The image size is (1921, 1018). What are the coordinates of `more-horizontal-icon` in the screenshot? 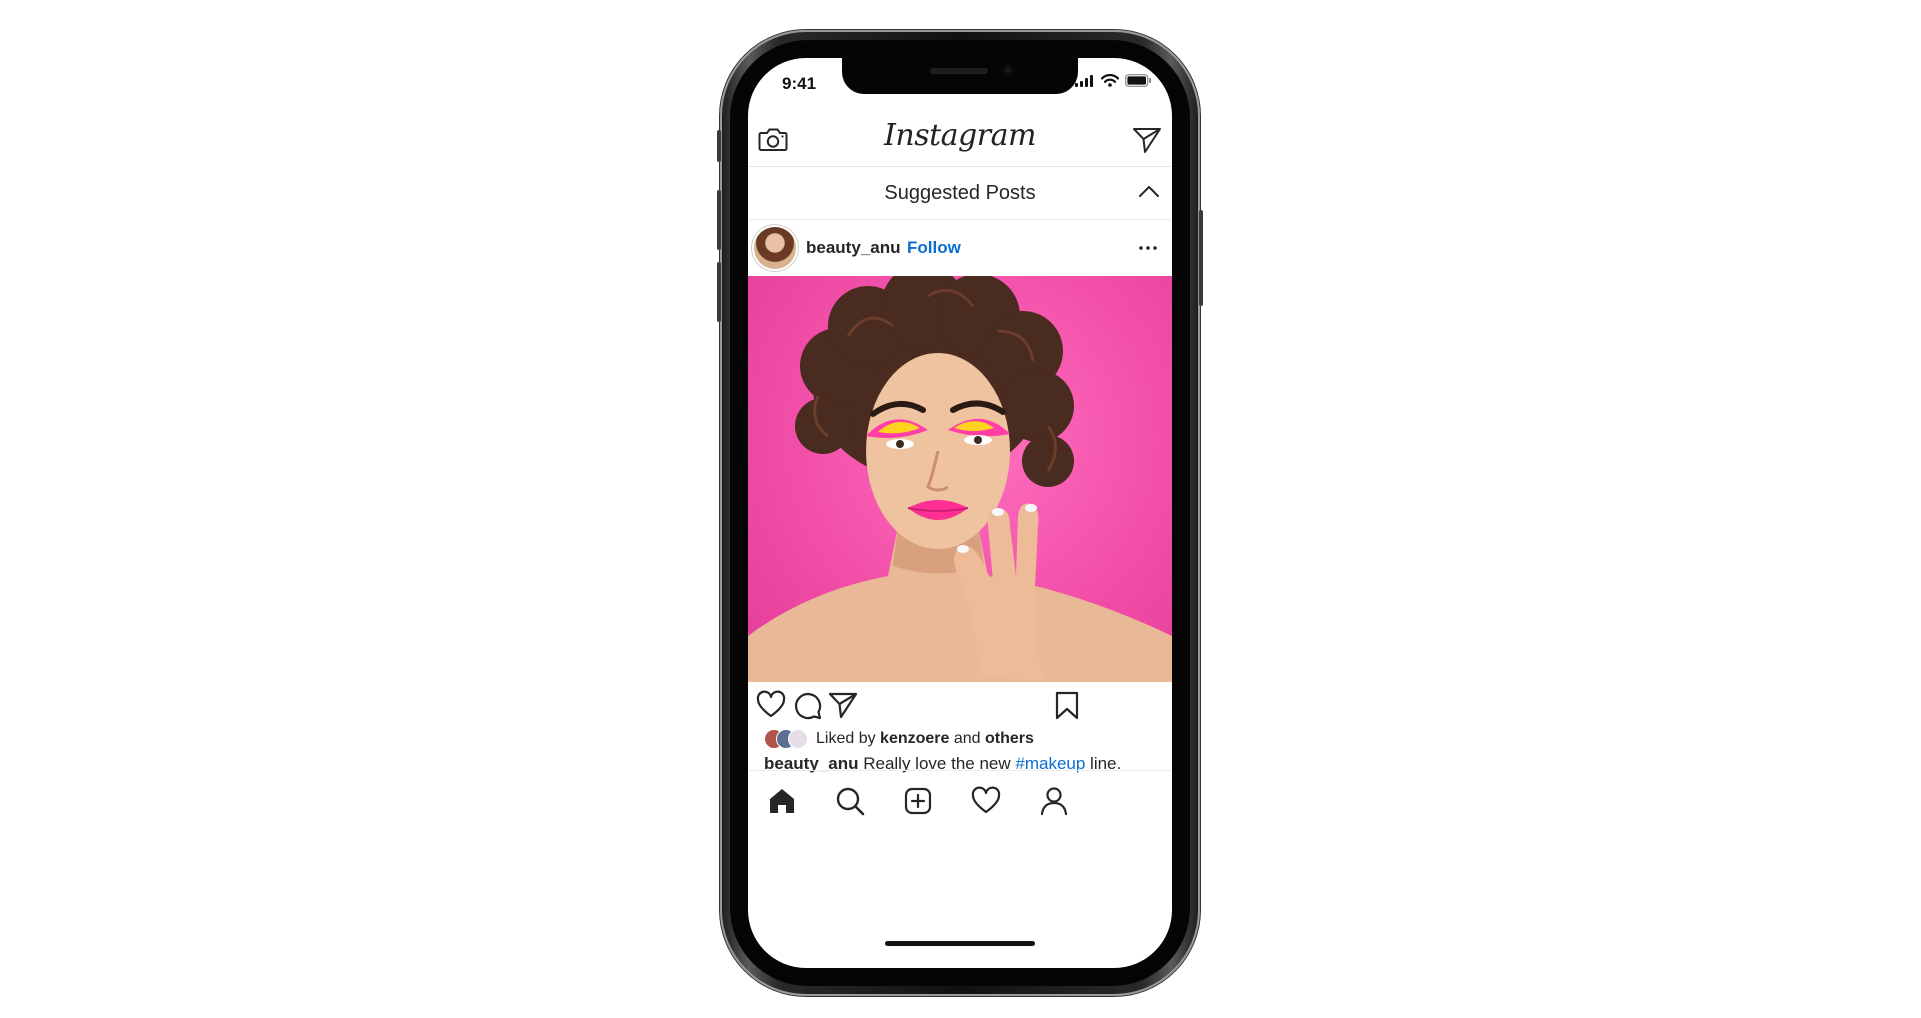 It's located at (1148, 248).